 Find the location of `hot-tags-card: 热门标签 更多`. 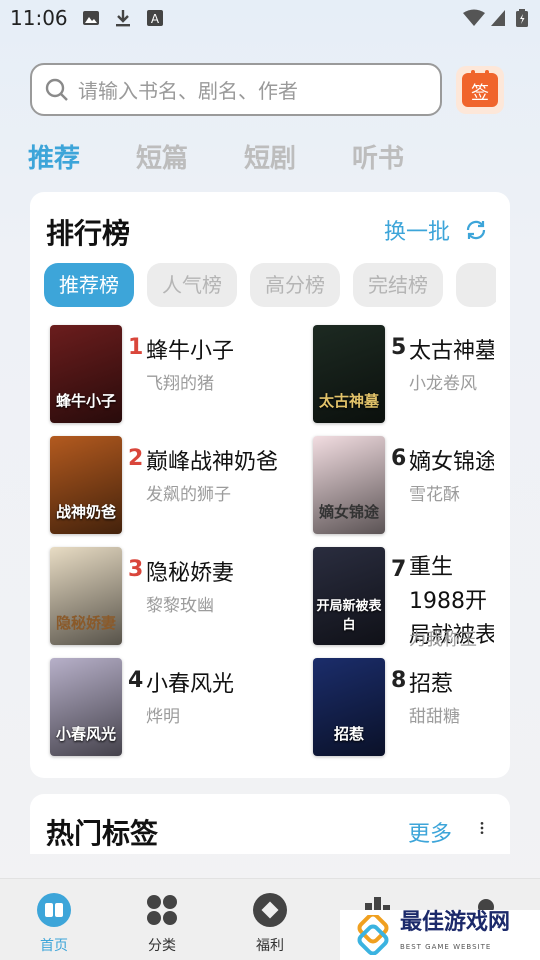

hot-tags-card: 热门标签 更多 is located at coordinates (270, 824).